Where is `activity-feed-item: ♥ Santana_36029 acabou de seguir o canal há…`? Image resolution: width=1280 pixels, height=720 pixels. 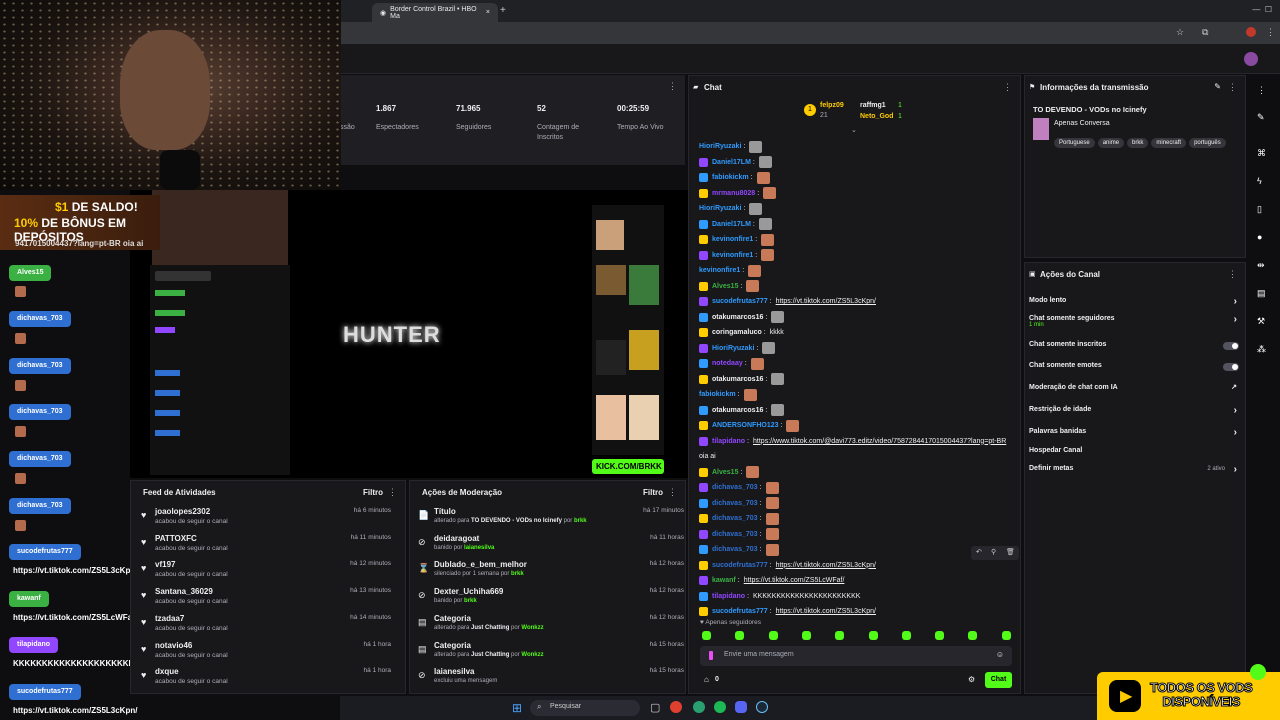 activity-feed-item: ♥ Santana_36029 acabou de seguir o canal há… is located at coordinates (266, 600).